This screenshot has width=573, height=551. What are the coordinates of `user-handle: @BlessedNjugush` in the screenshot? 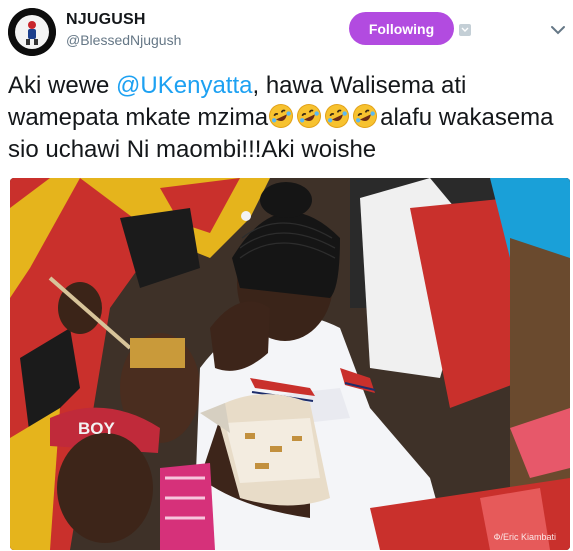 It's located at (123, 40).